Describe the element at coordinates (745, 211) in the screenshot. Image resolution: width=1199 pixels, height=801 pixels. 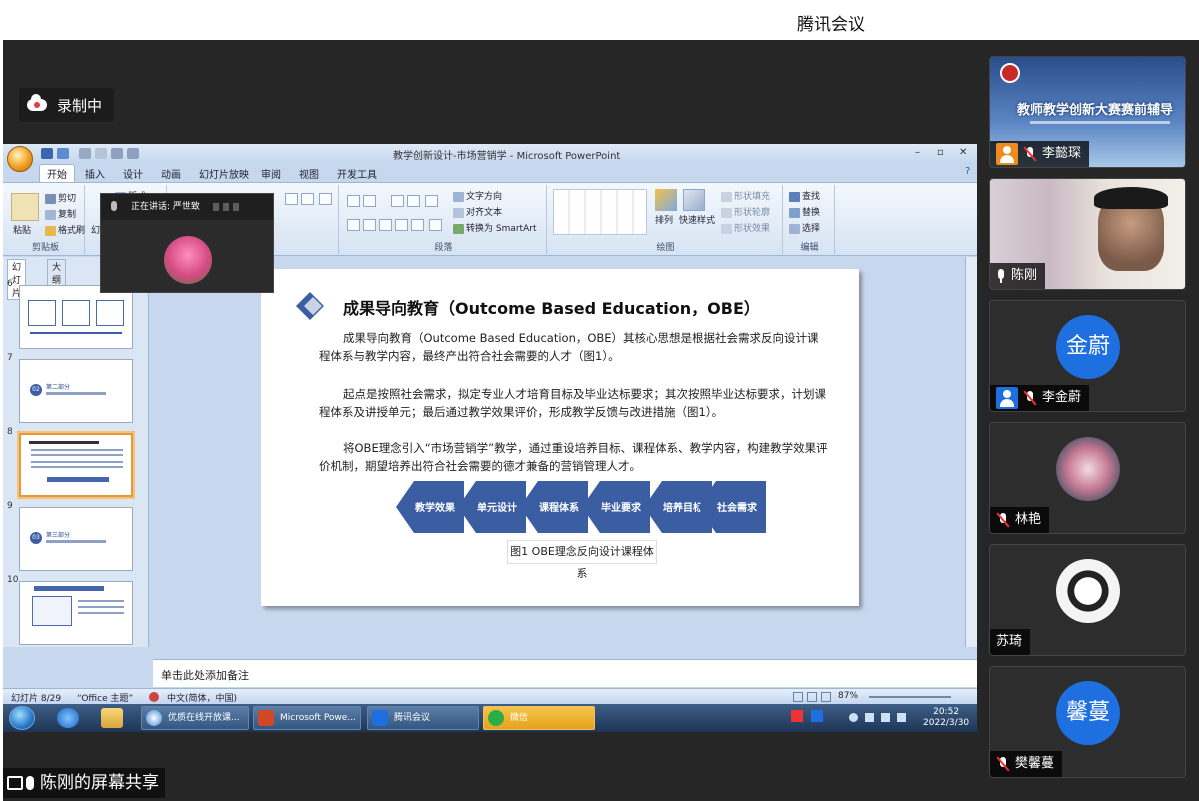
I see `shape-outline-button: 形状轮廓` at that location.